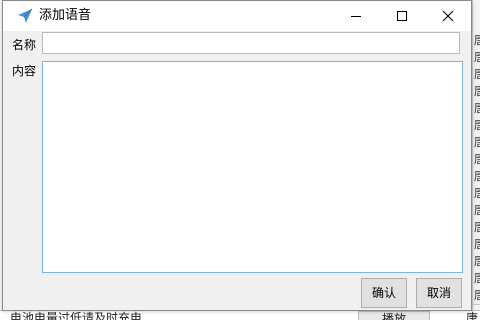 The height and width of the screenshot is (320, 480). I want to click on close-icon, so click(448, 16).